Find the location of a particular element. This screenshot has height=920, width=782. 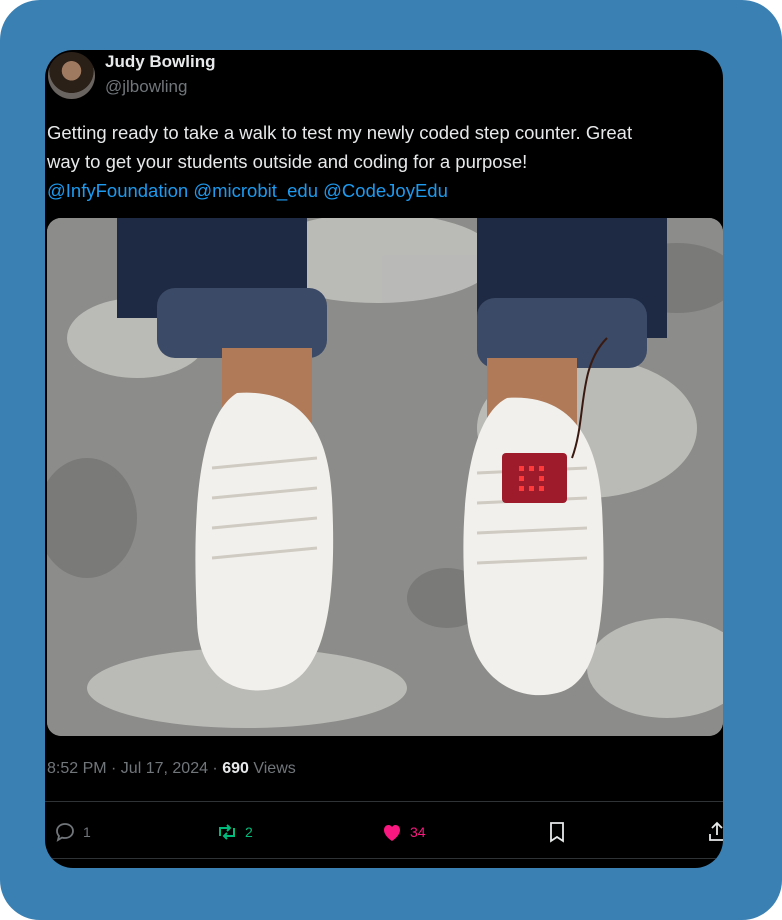

bookmark-button is located at coordinates (557, 832).